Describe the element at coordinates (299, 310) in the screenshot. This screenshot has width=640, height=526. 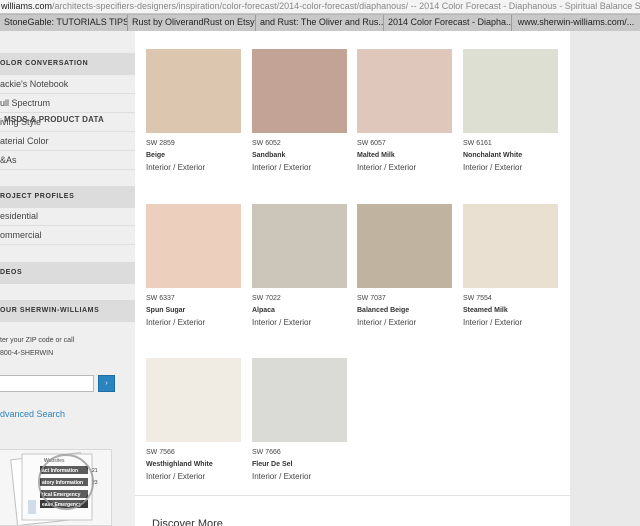
I see `color-name: Alpaca` at that location.